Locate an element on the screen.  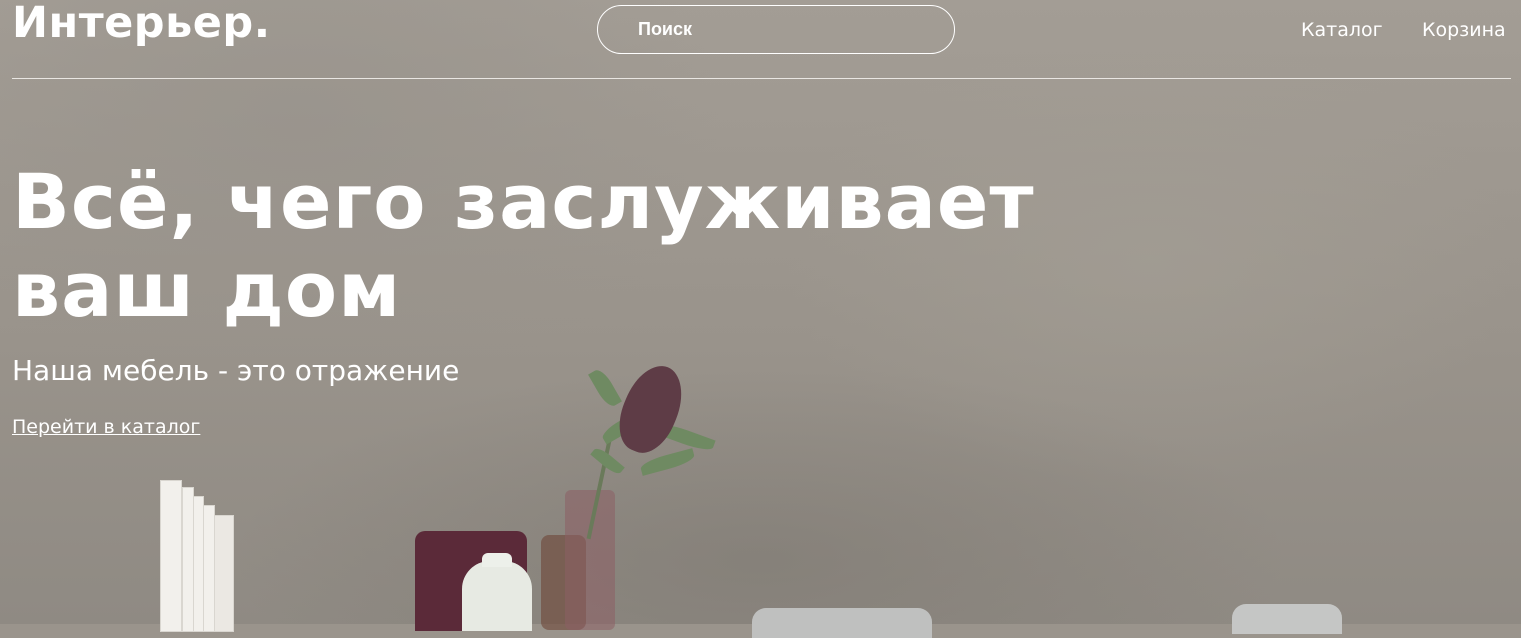
search-label: Поиск is located at coordinates (665, 29).